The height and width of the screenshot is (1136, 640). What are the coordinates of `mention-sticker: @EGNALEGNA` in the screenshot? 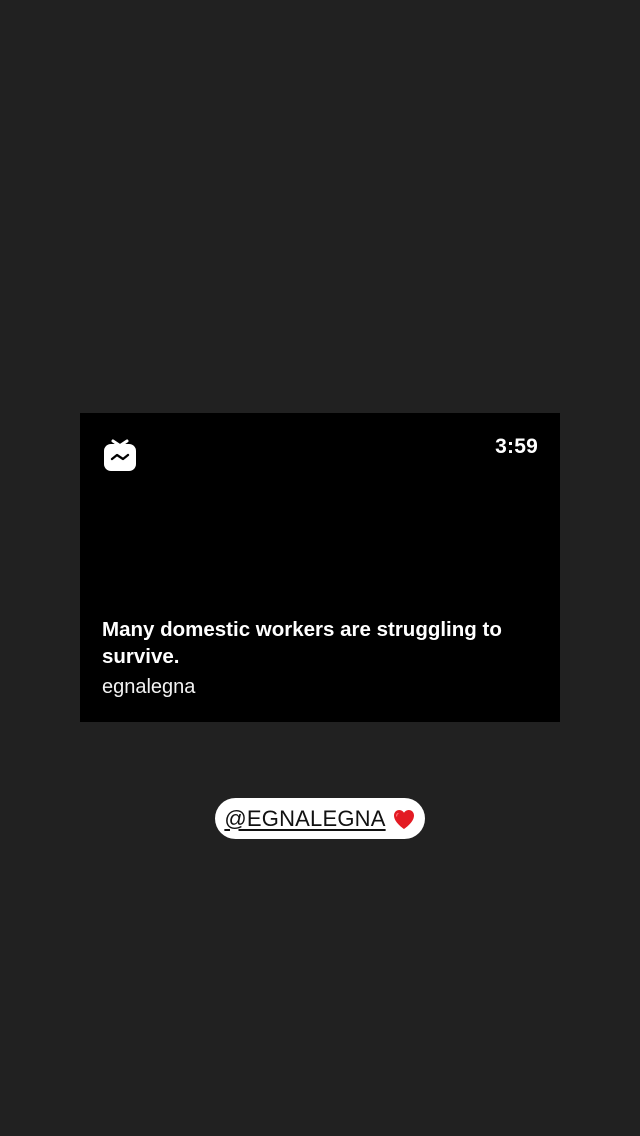 It's located at (320, 818).